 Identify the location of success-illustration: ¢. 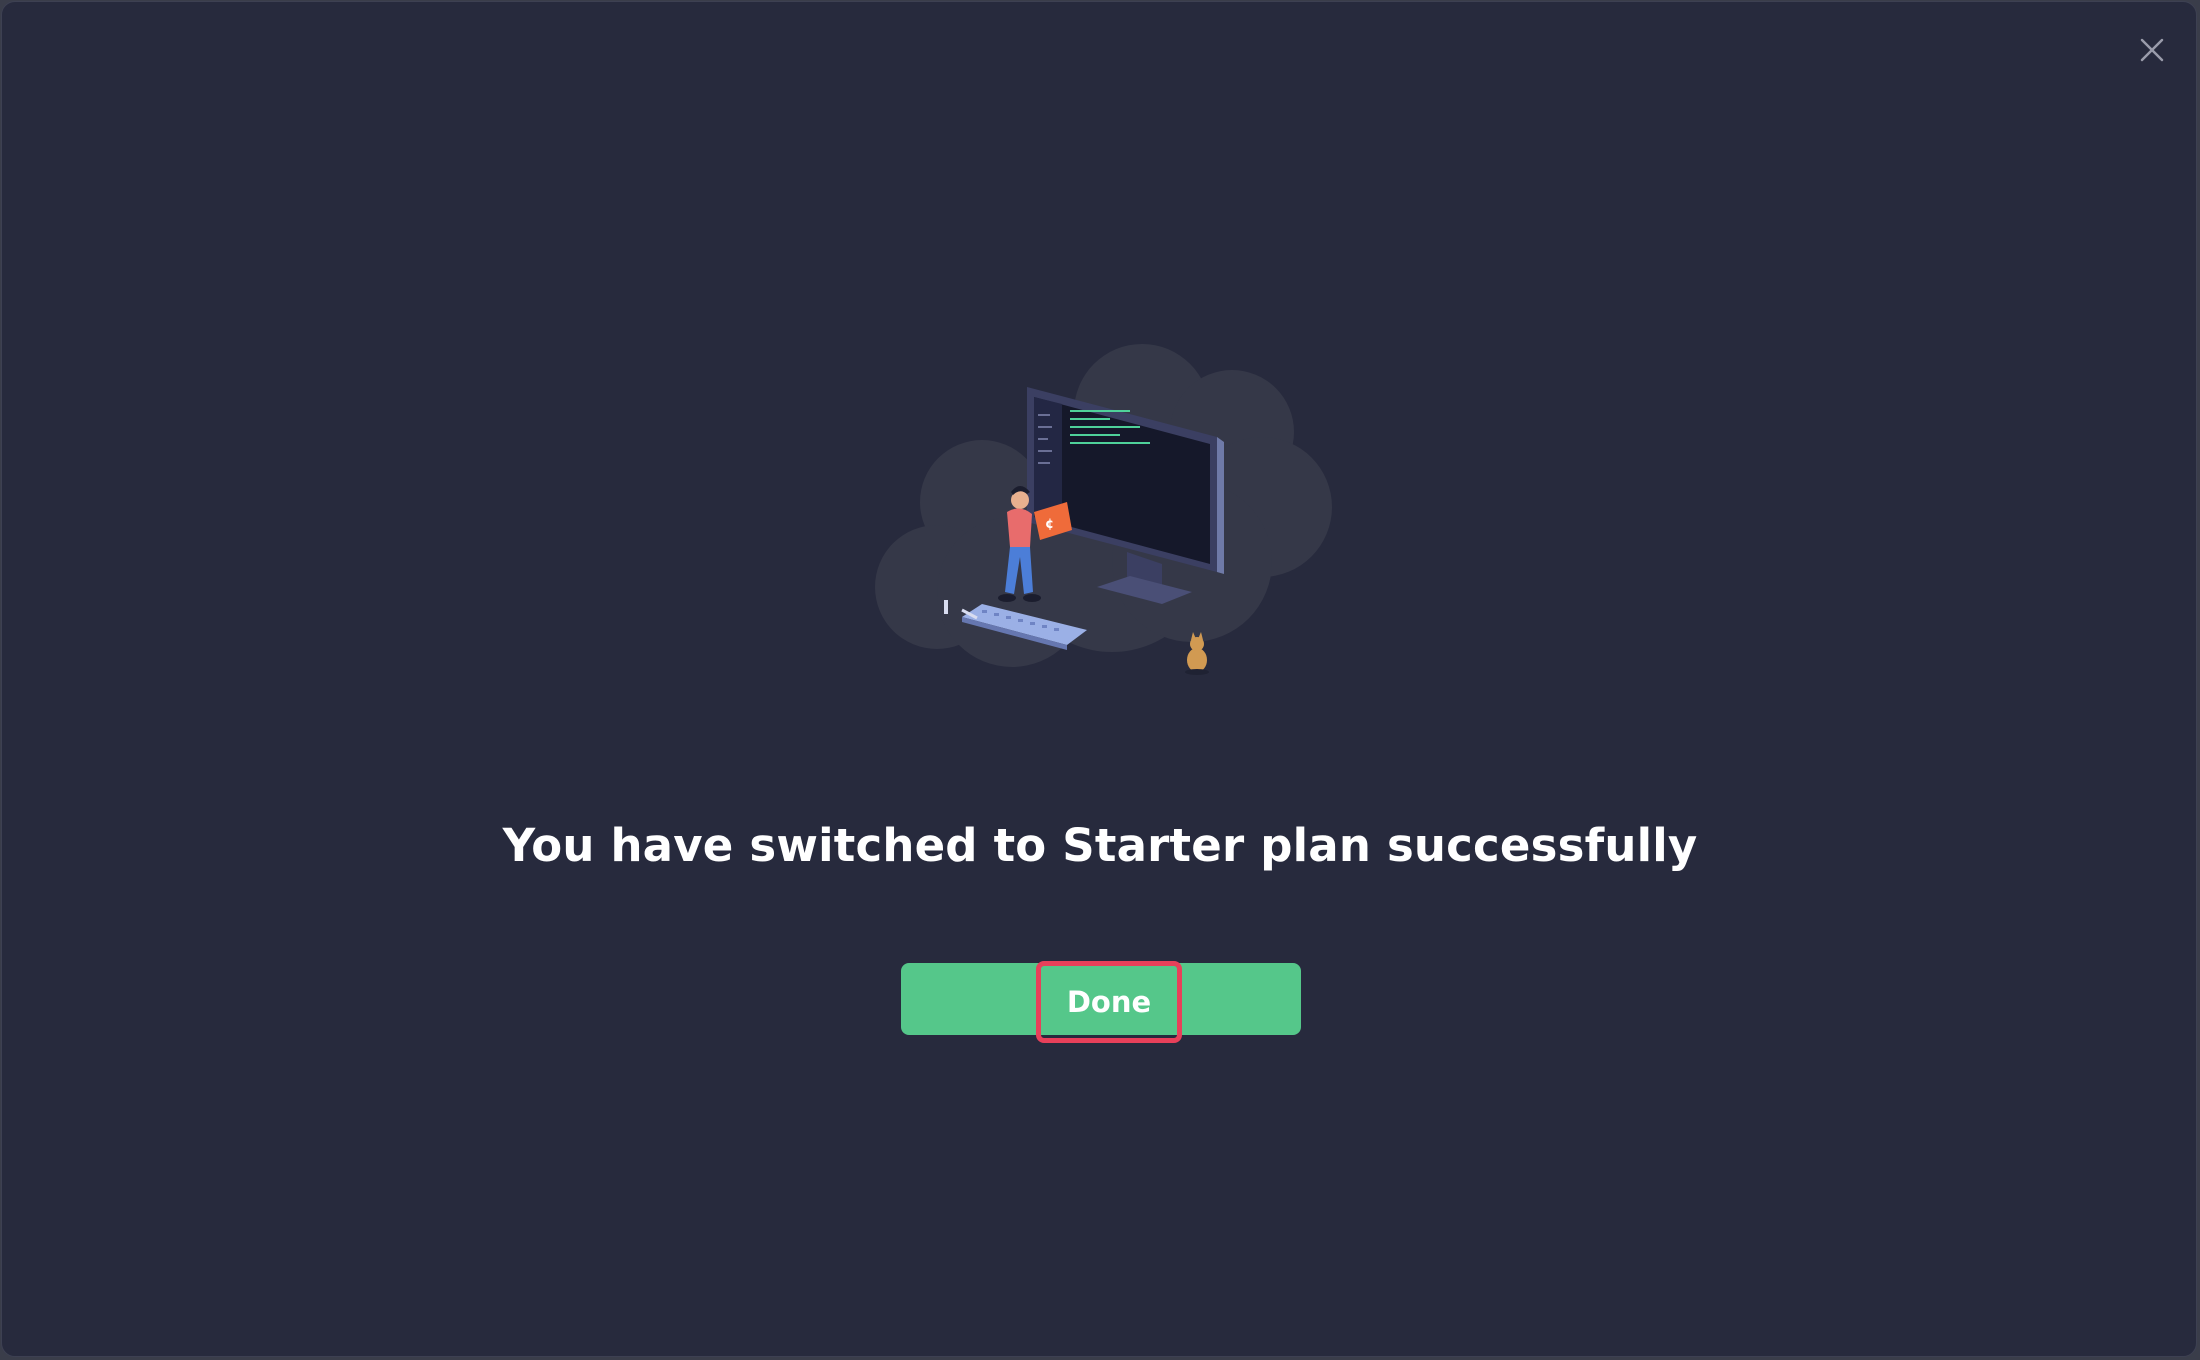
(1102, 512).